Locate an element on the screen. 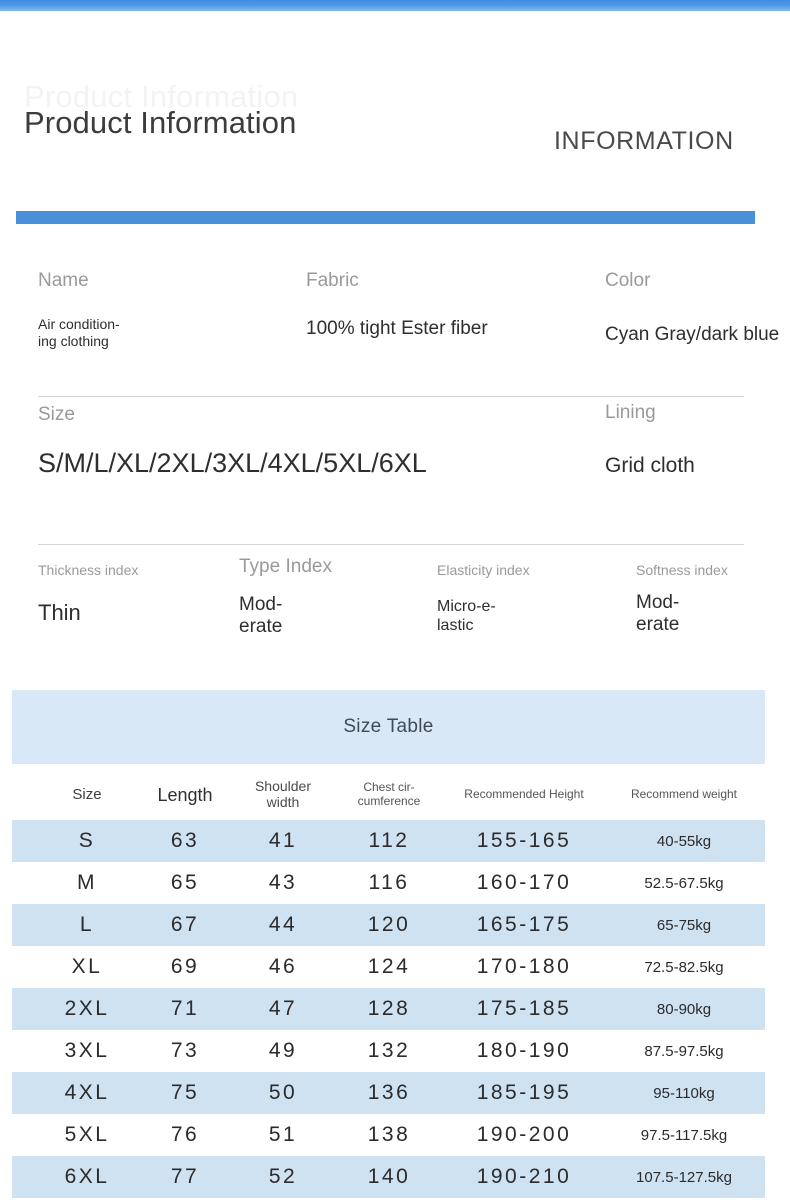  size-table-cell-shoulder: 51 is located at coordinates (283, 1135).